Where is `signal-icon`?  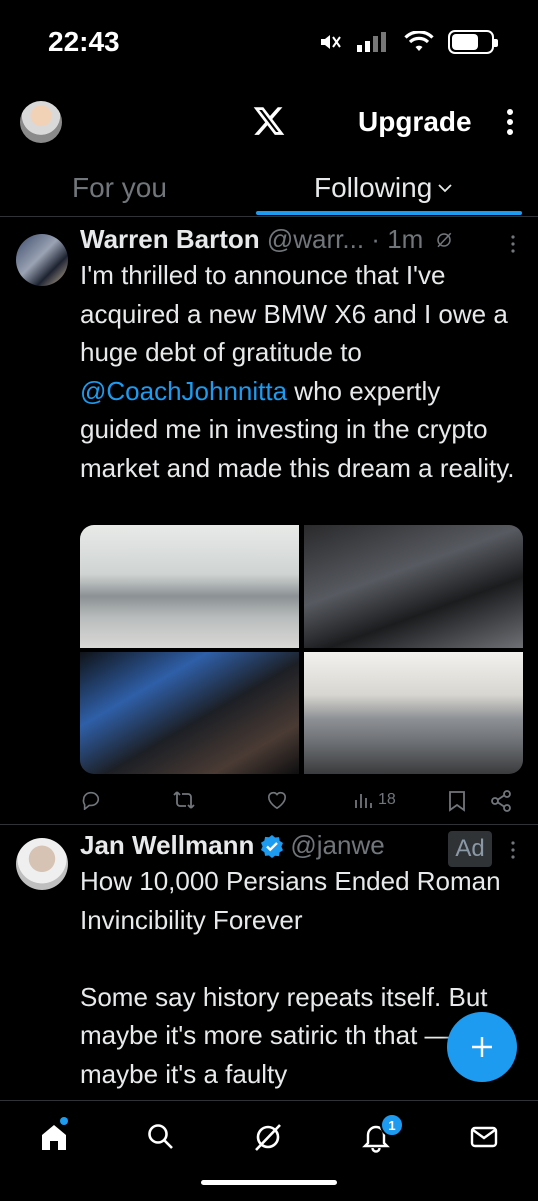 signal-icon is located at coordinates (371, 42).